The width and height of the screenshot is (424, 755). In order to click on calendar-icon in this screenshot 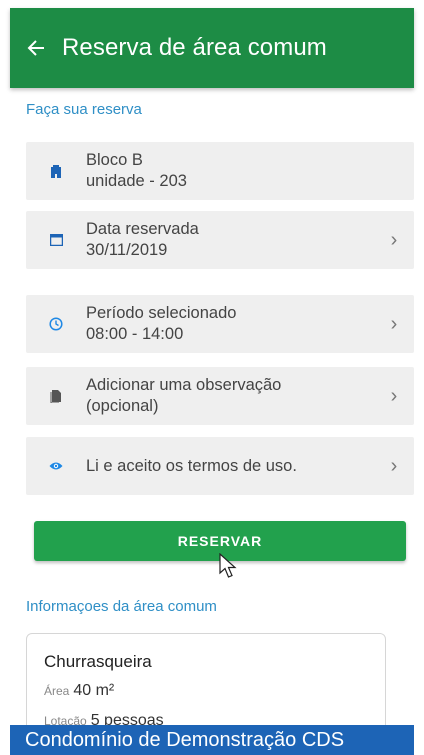, I will do `click(56, 240)`.